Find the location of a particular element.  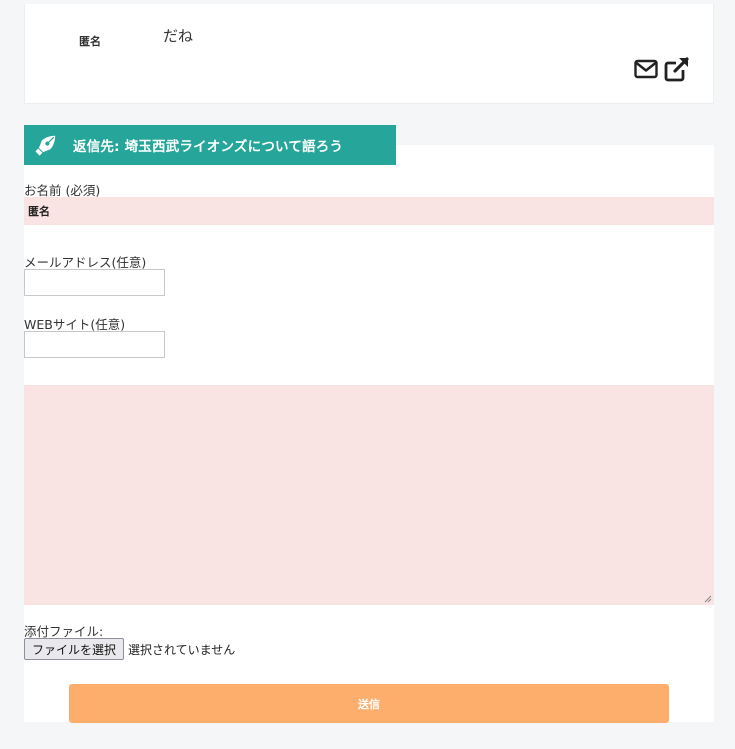

comment-card: 匿名 だね is located at coordinates (369, 54).